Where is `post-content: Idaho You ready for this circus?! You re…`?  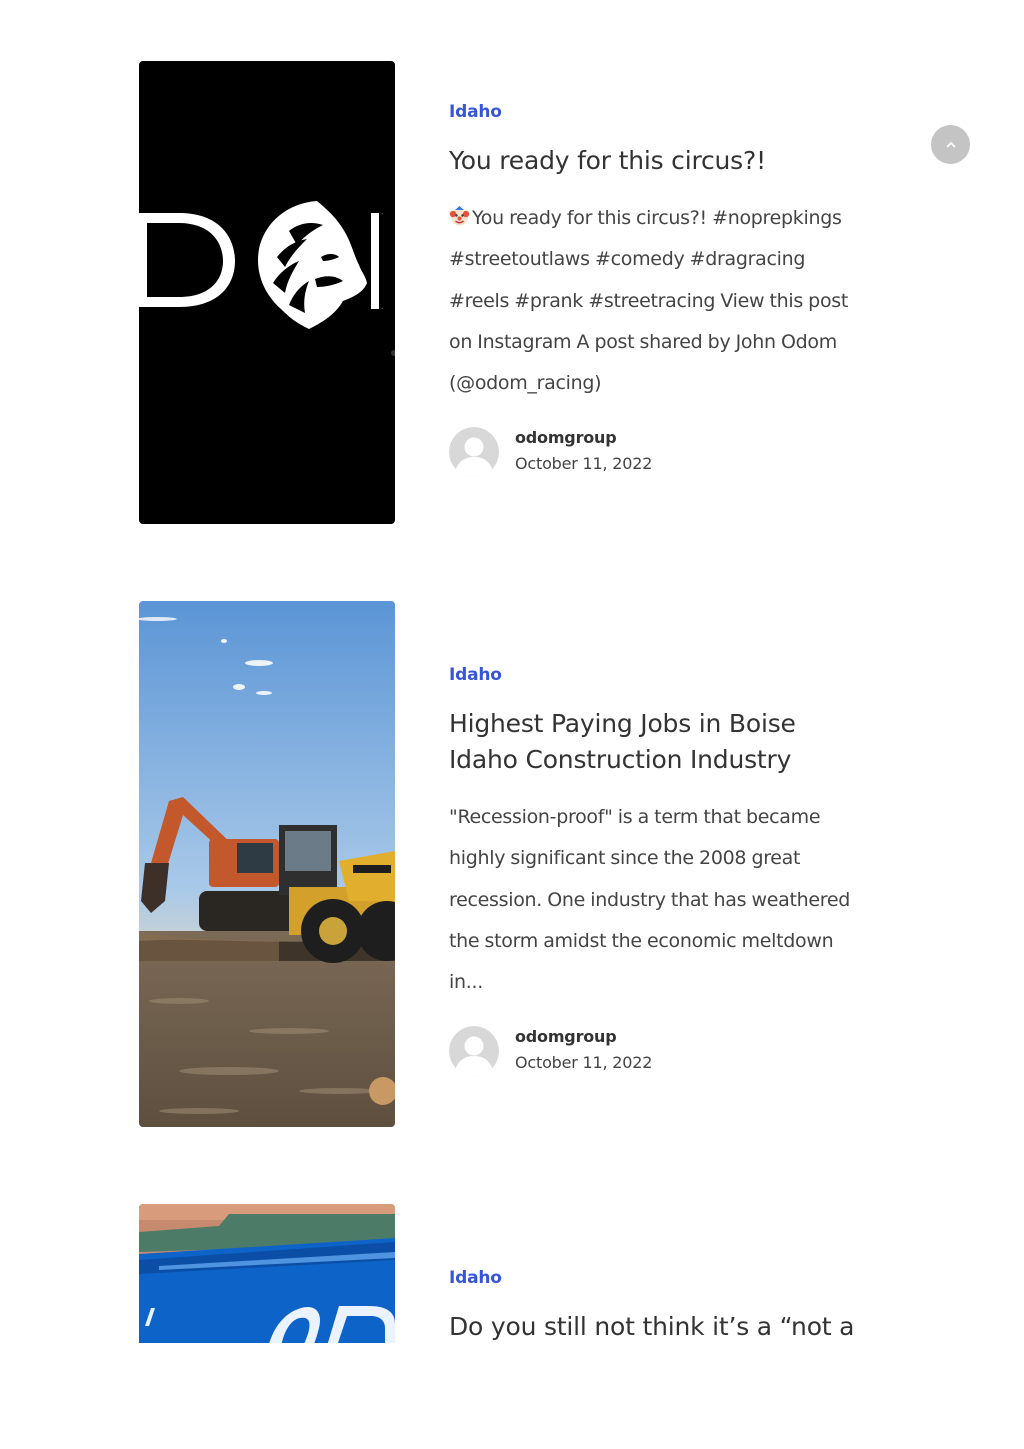
post-content: Idaho You ready for this circus?! You re… is located at coordinates (659, 290).